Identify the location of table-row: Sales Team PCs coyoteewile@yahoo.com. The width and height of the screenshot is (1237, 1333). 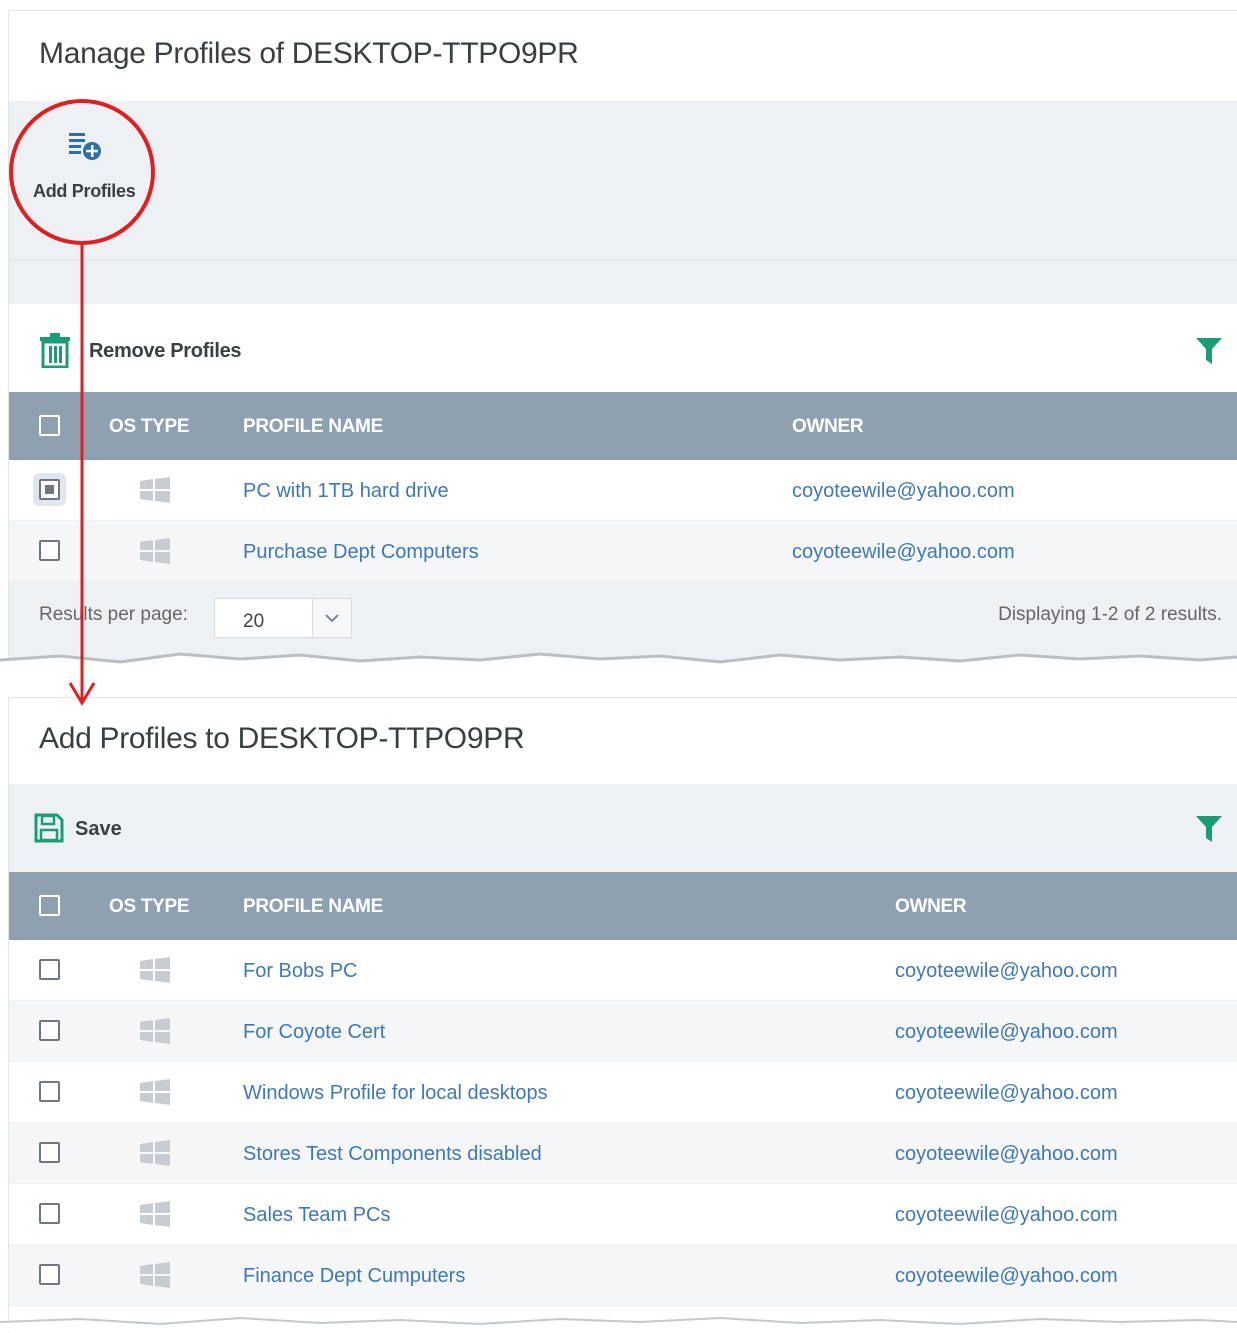
(623, 1214).